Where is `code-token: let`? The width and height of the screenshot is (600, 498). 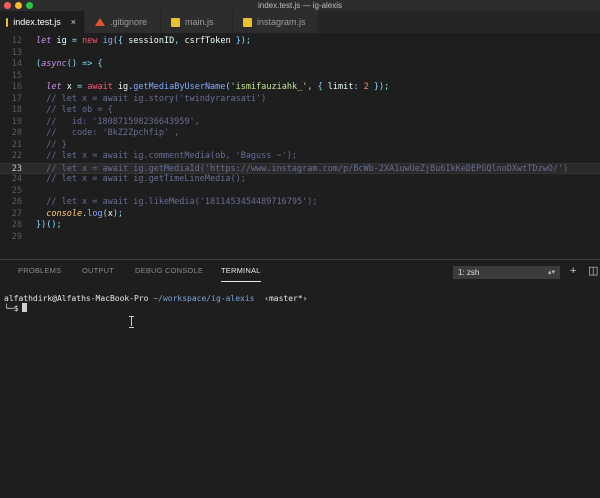
code-token: let is located at coordinates (44, 41).